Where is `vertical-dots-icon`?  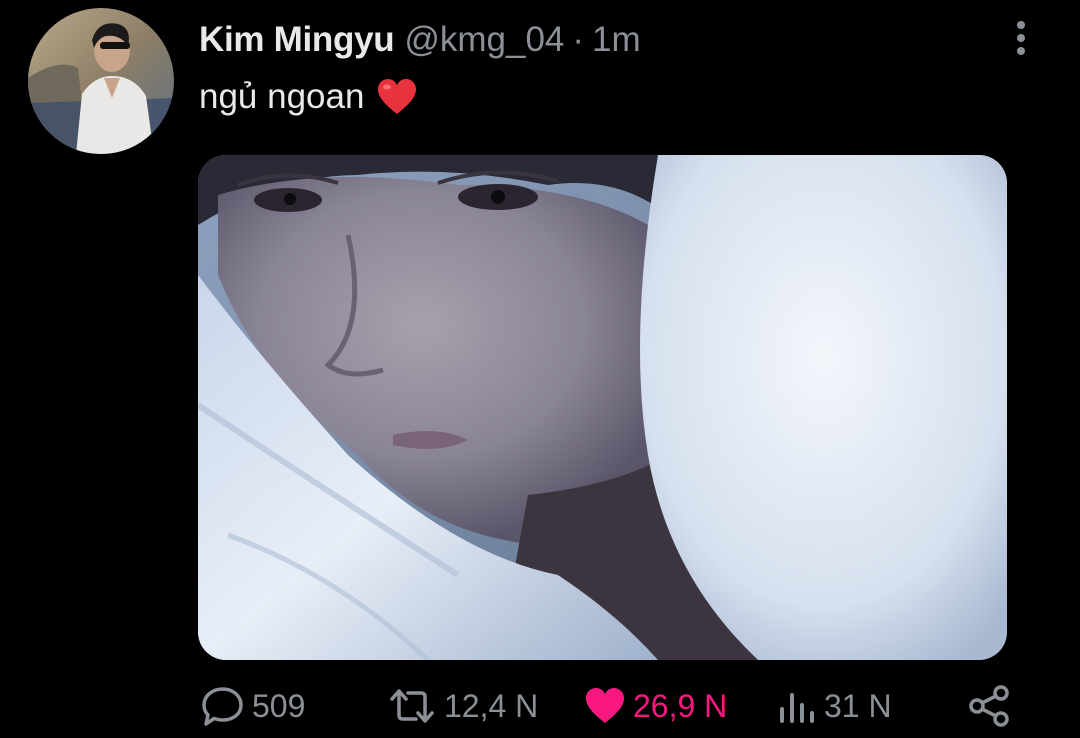
vertical-dots-icon is located at coordinates (1021, 38).